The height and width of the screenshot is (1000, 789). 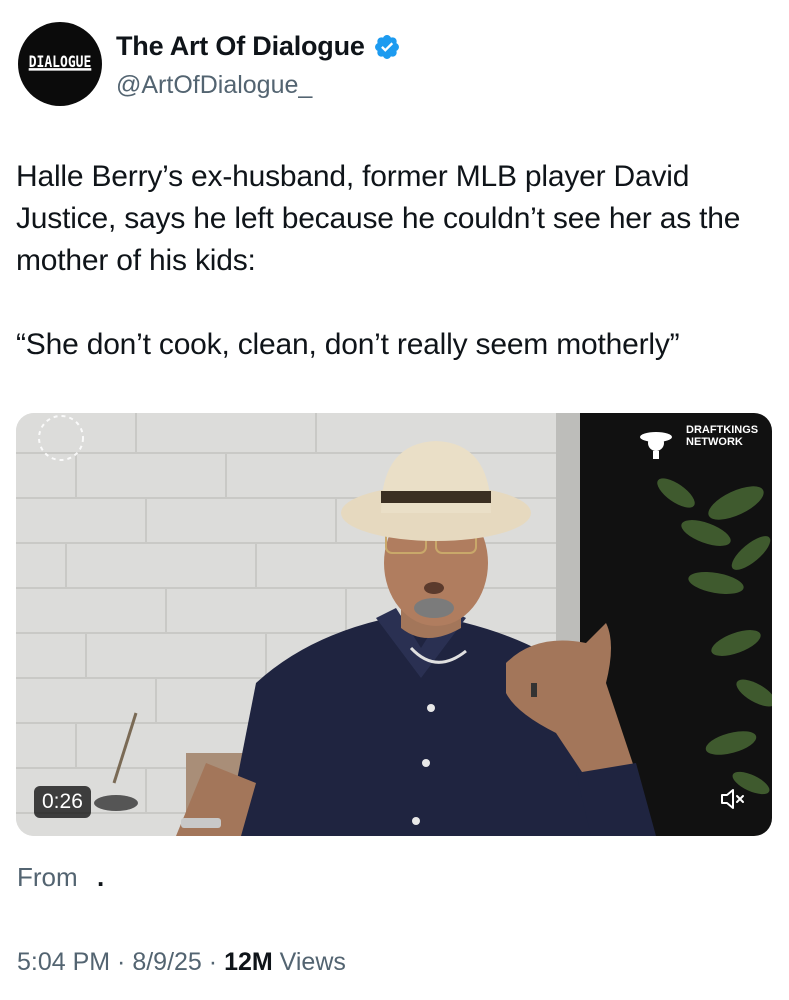 What do you see at coordinates (733, 799) in the screenshot?
I see `speaker-muted-icon` at bounding box center [733, 799].